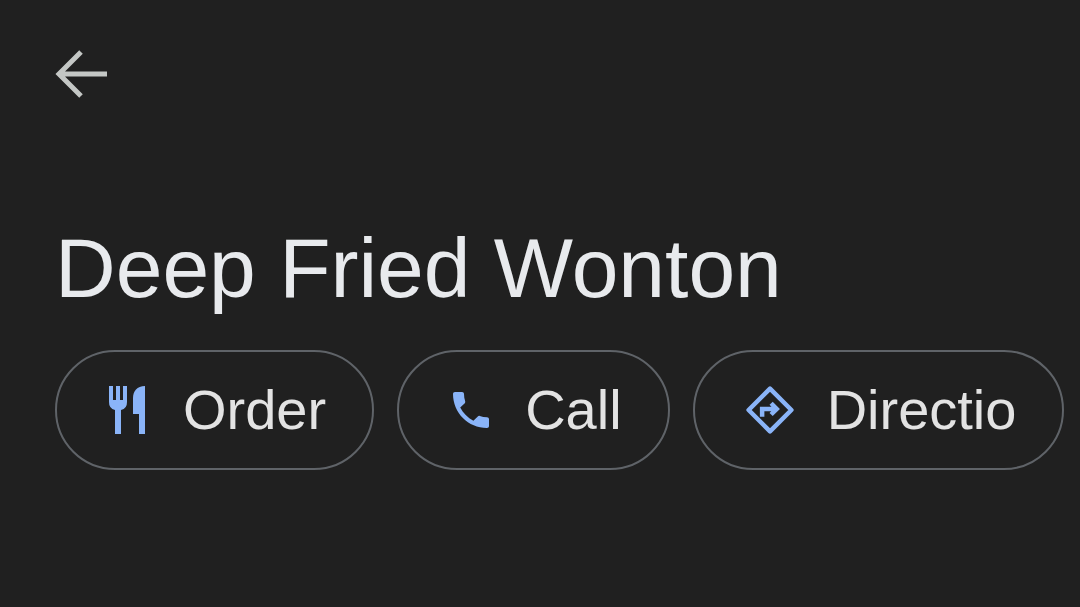 This screenshot has width=1080, height=607. I want to click on action-button: Order, so click(215, 410).